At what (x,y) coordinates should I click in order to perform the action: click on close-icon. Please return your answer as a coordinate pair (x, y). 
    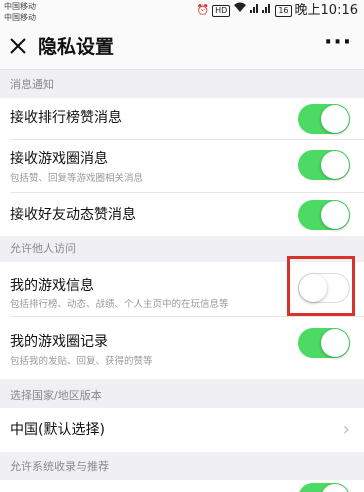
    Looking at the image, I should click on (18, 46).